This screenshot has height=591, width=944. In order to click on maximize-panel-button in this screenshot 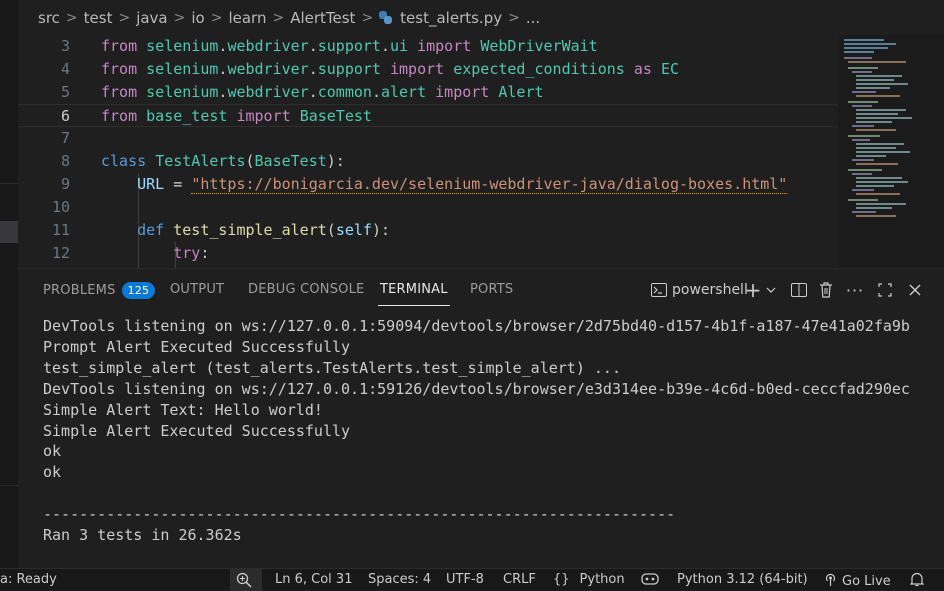, I will do `click(885, 290)`.